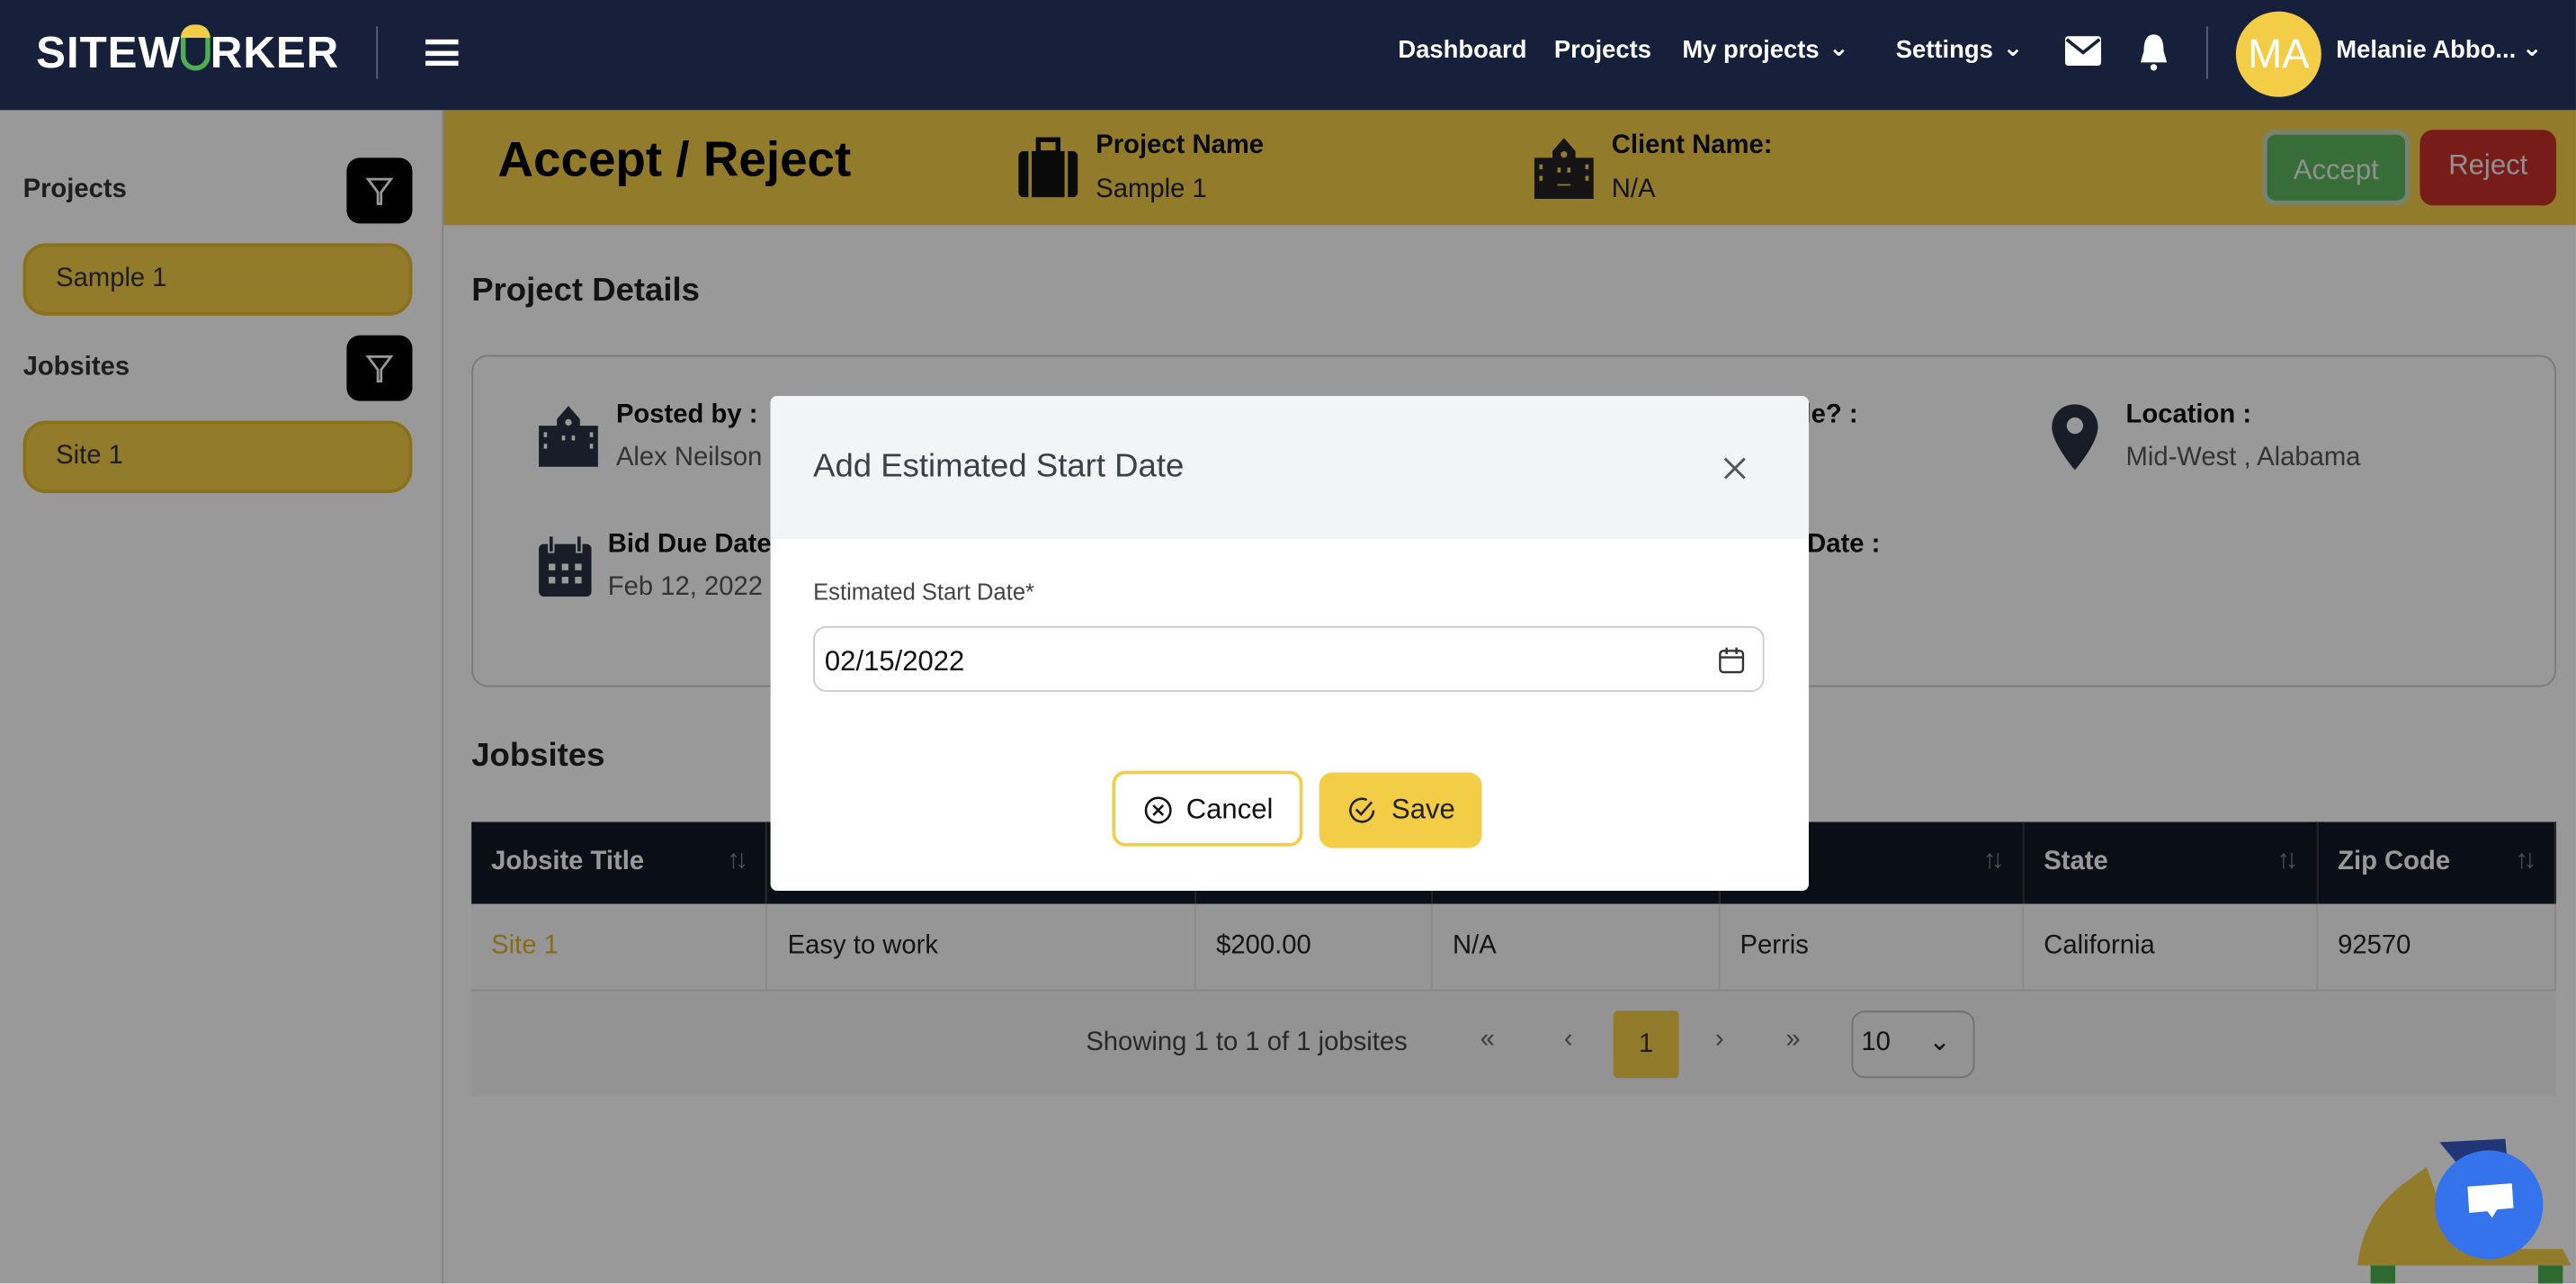  I want to click on nav-dashboard: Dashboard, so click(1462, 50).